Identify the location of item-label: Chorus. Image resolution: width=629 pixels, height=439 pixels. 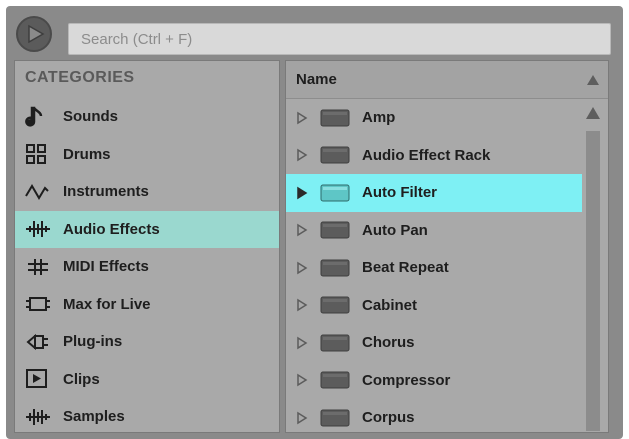
(388, 343).